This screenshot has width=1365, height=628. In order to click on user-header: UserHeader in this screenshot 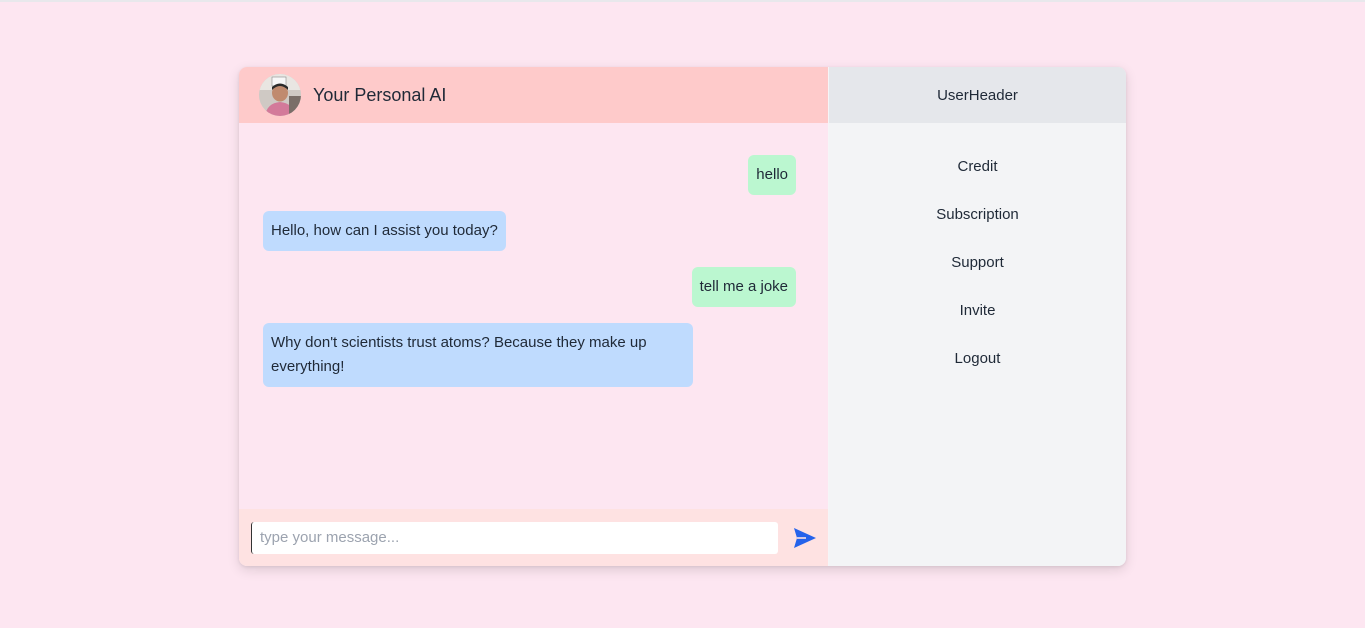, I will do `click(977, 95)`.